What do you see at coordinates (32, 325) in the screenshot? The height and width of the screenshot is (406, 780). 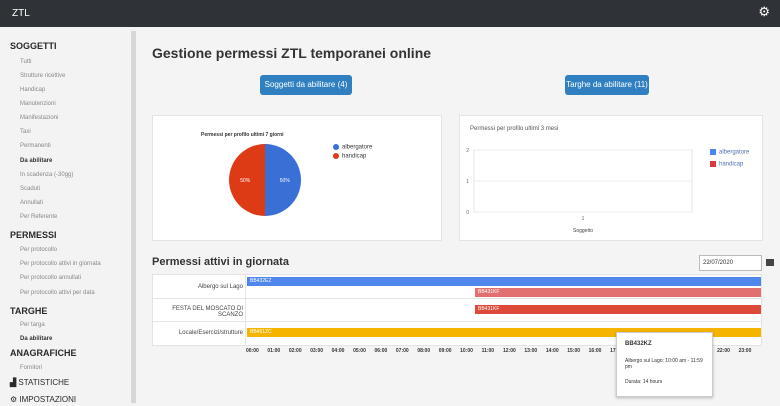 I see `sidebar-item-per-targa: Per targa` at bounding box center [32, 325].